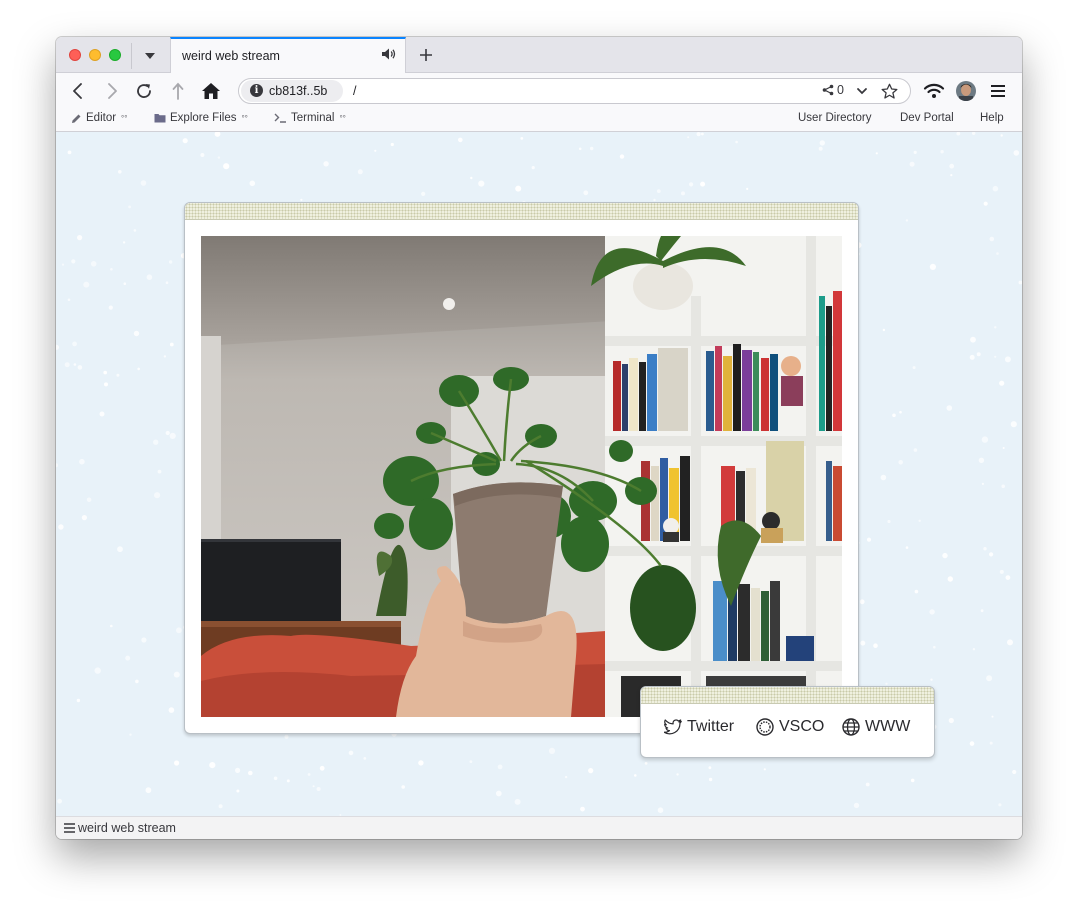 This screenshot has height=913, width=1078. What do you see at coordinates (574, 91) in the screenshot?
I see `url-bar: i cb813f..5b / 0` at bounding box center [574, 91].